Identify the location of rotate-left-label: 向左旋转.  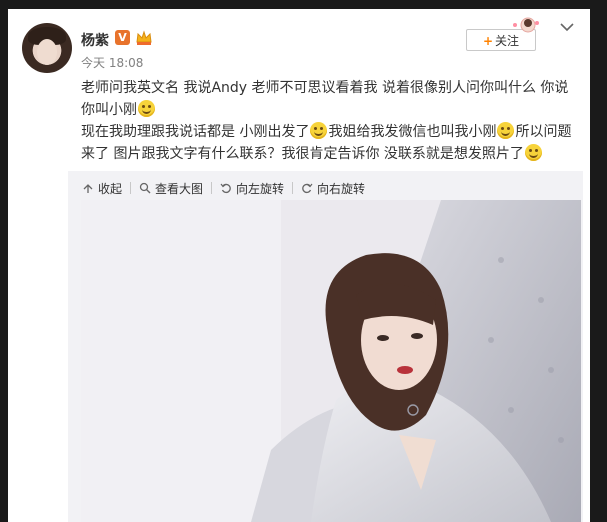
(260, 188).